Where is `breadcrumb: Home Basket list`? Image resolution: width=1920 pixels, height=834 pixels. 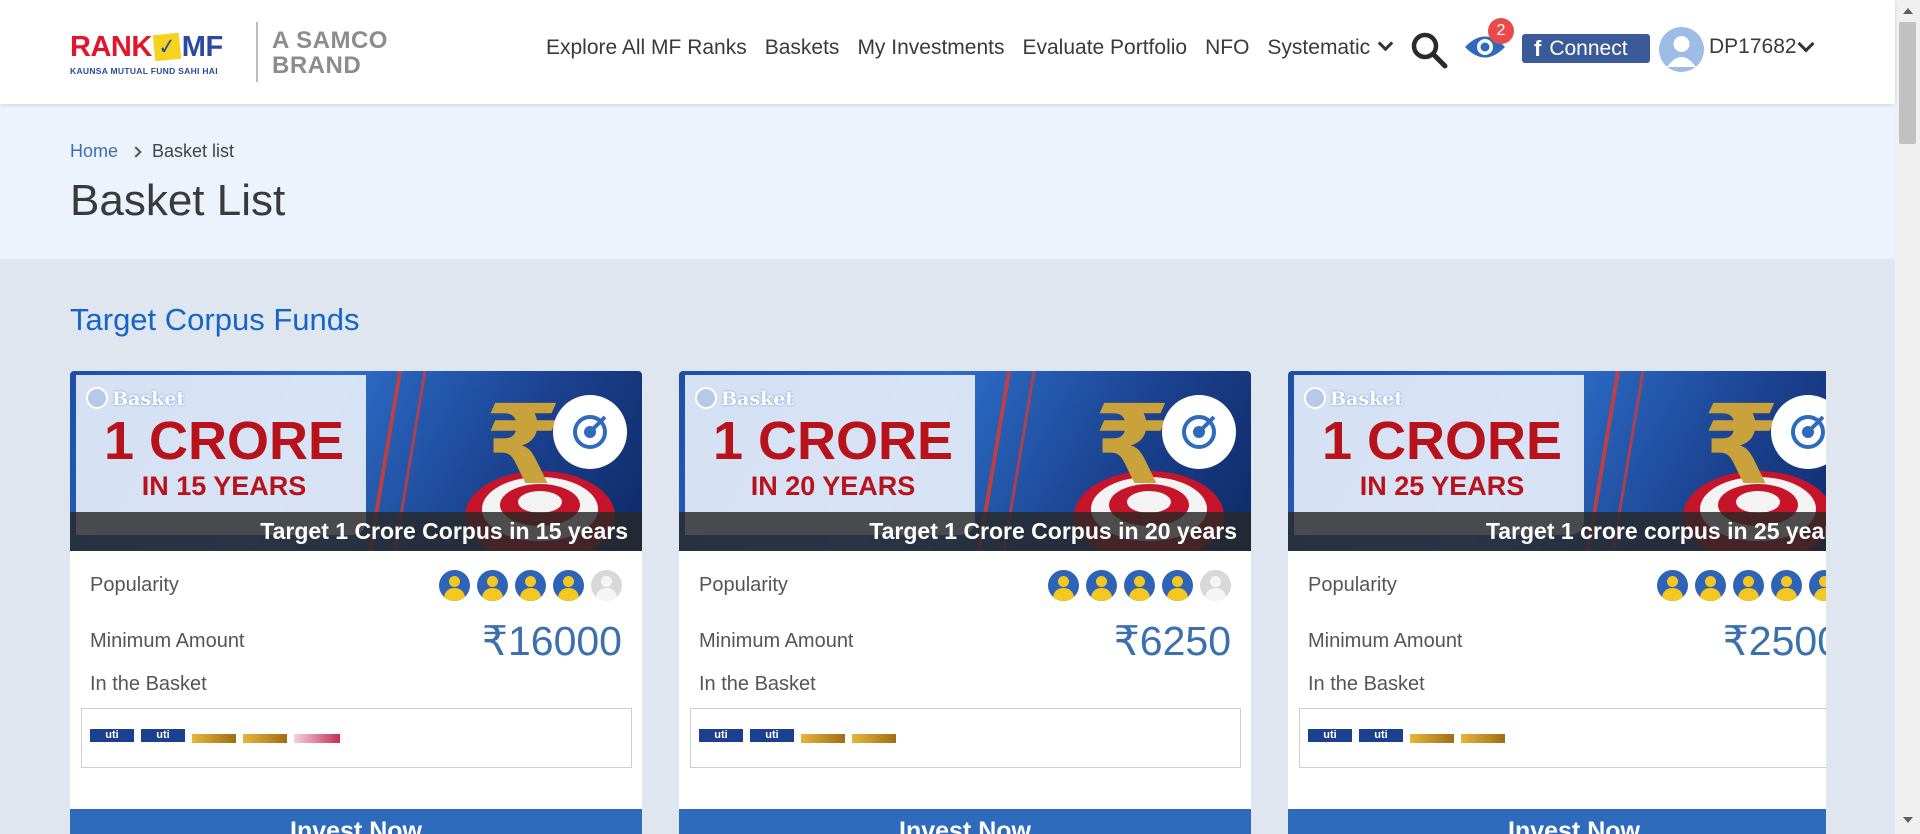 breadcrumb: Home Basket list is located at coordinates (152, 151).